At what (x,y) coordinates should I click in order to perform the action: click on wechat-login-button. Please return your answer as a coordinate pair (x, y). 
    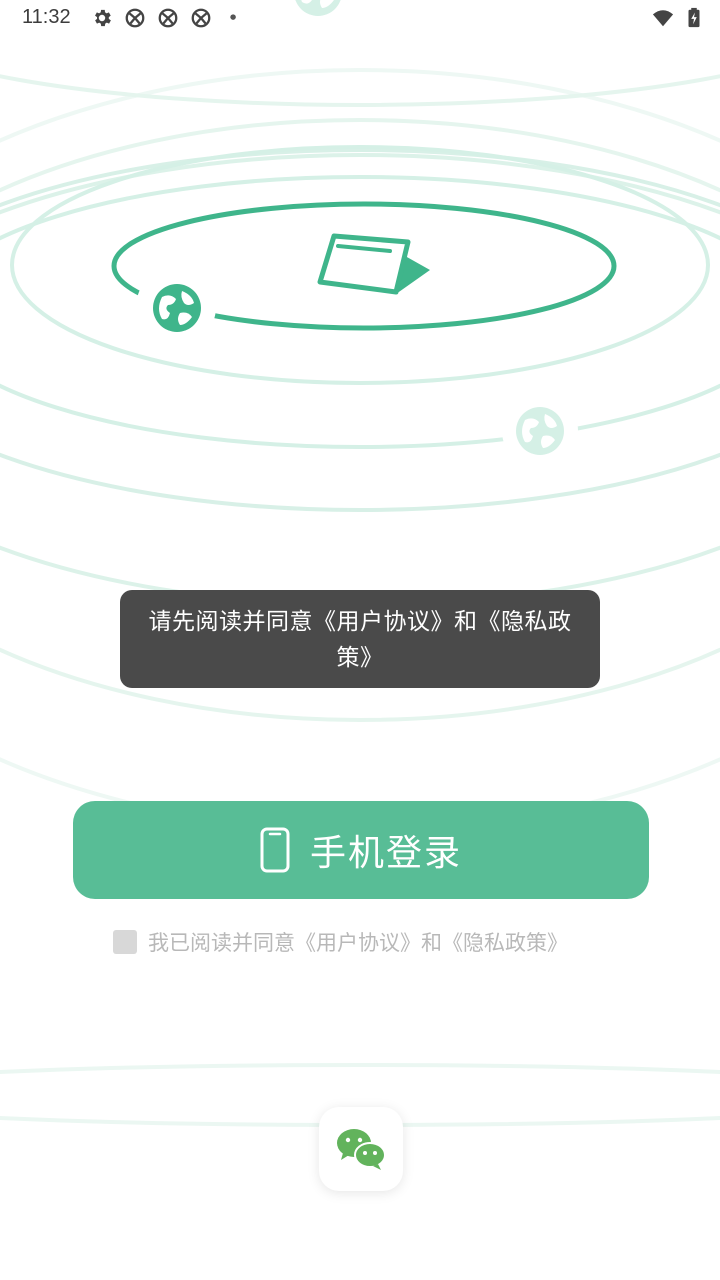
    Looking at the image, I should click on (361, 1149).